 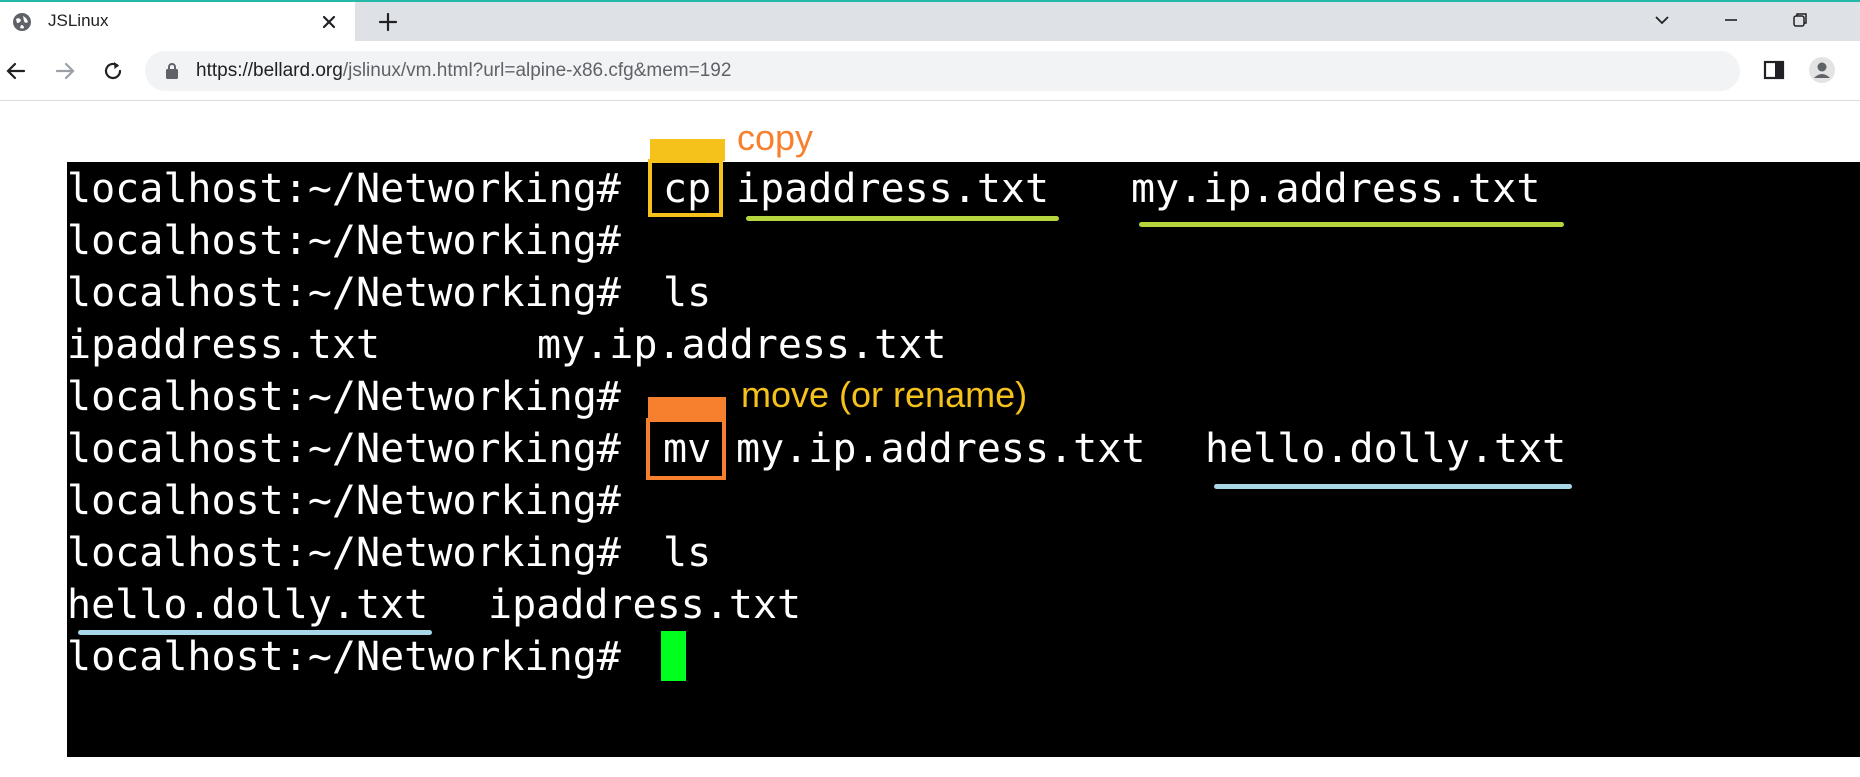 What do you see at coordinates (255, 632) in the screenshot?
I see `ls-hello-underline` at bounding box center [255, 632].